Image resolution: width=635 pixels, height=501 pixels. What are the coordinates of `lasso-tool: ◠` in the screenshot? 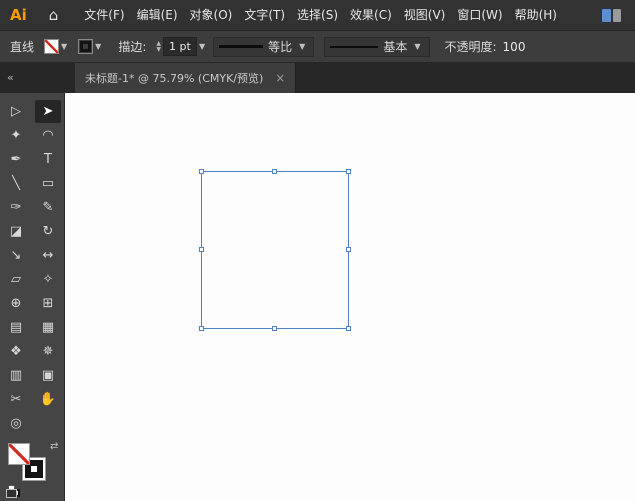 It's located at (48, 135).